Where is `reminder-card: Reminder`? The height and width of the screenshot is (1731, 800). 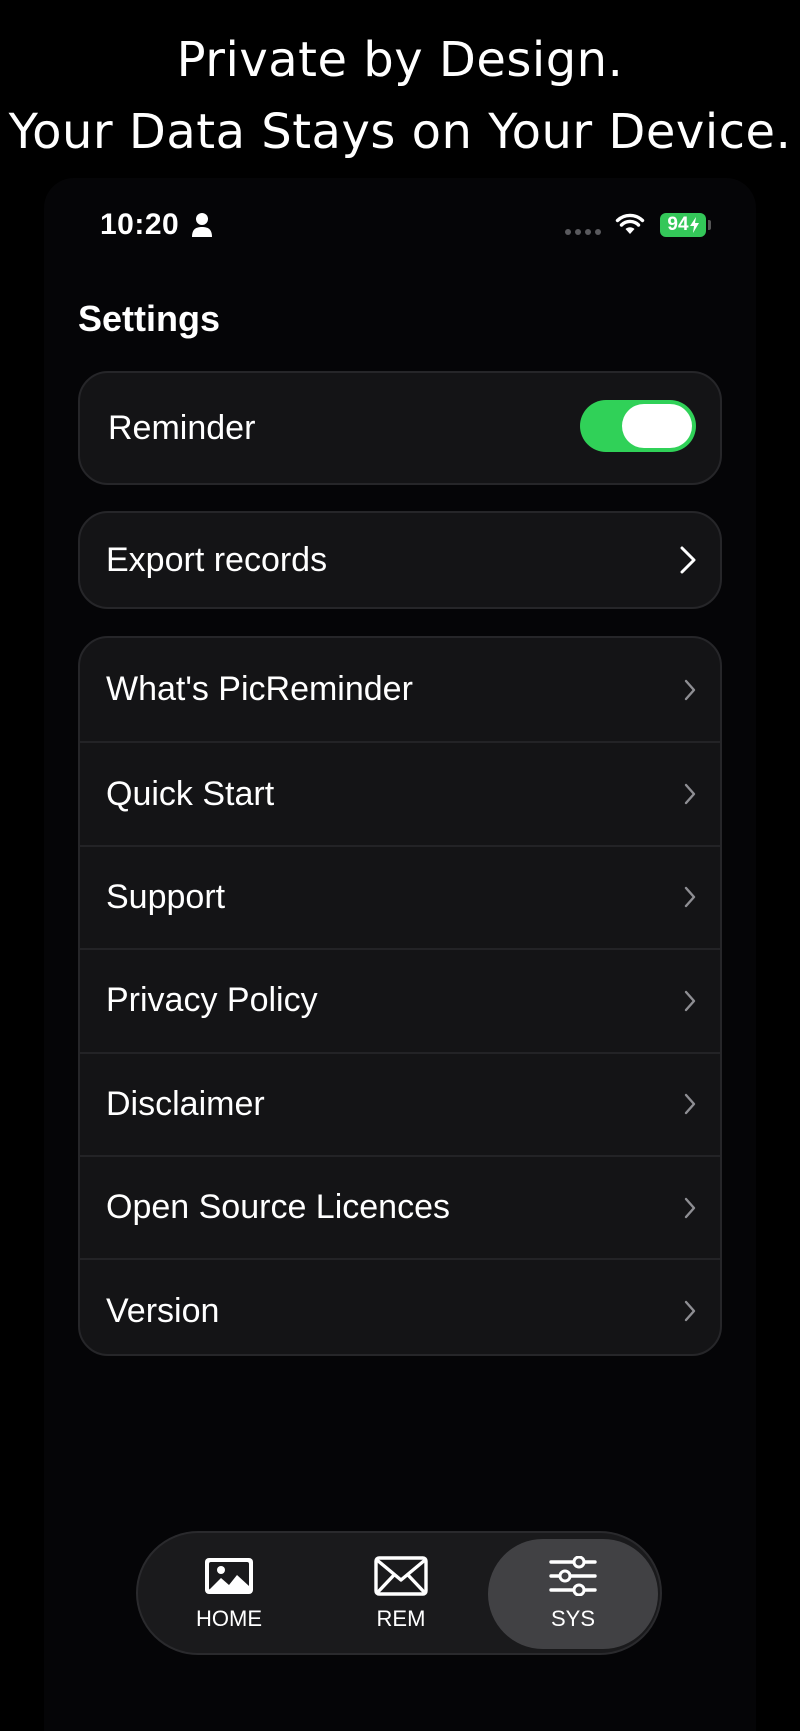
reminder-card: Reminder is located at coordinates (400, 428).